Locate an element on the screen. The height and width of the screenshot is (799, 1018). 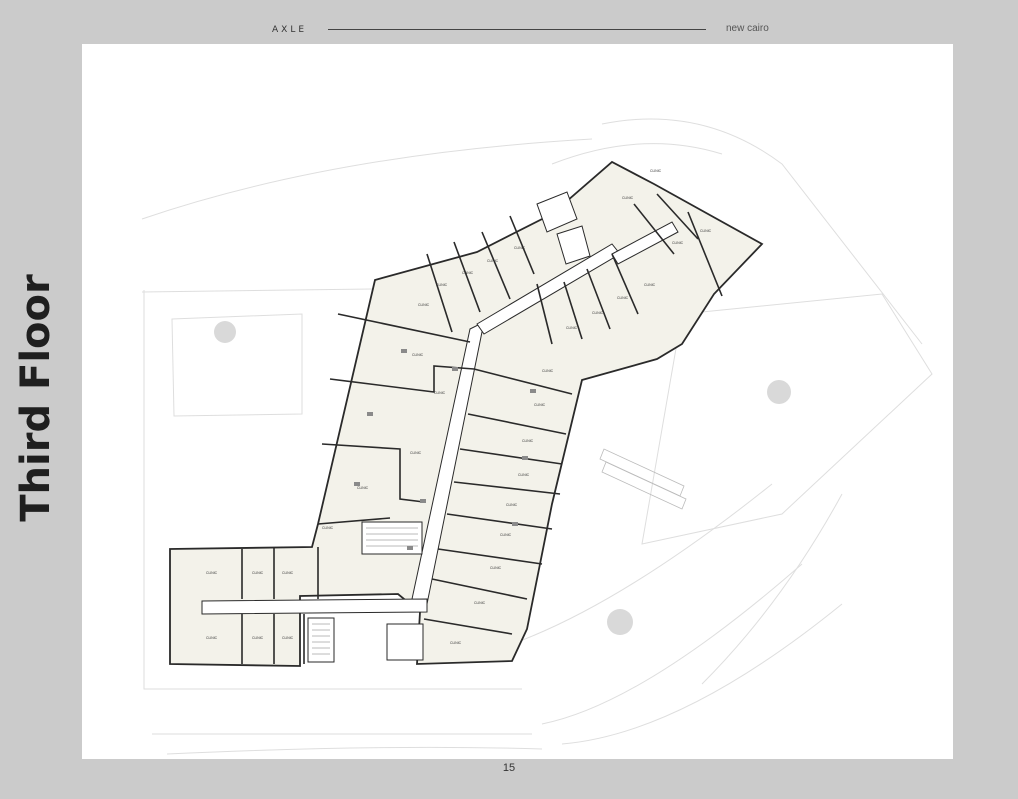
escalators is located at coordinates (643, 479).